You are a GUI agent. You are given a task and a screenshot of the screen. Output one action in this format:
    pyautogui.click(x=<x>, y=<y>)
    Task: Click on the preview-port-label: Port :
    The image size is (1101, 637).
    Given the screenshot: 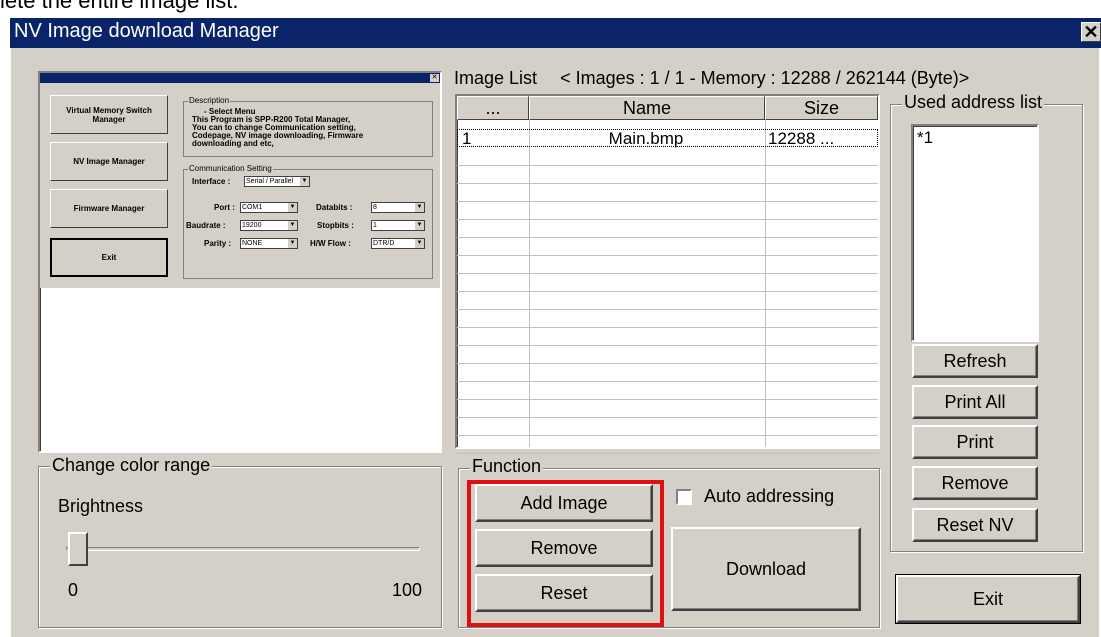 What is the action you would take?
    pyautogui.click(x=224, y=207)
    